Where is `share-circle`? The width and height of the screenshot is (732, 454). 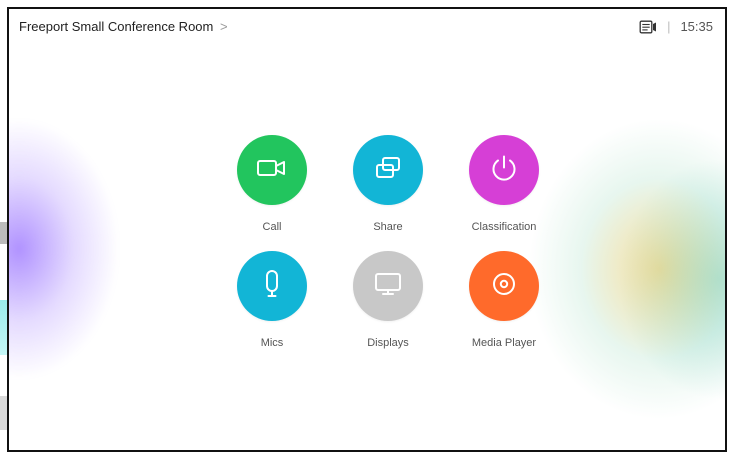
share-circle is located at coordinates (388, 170).